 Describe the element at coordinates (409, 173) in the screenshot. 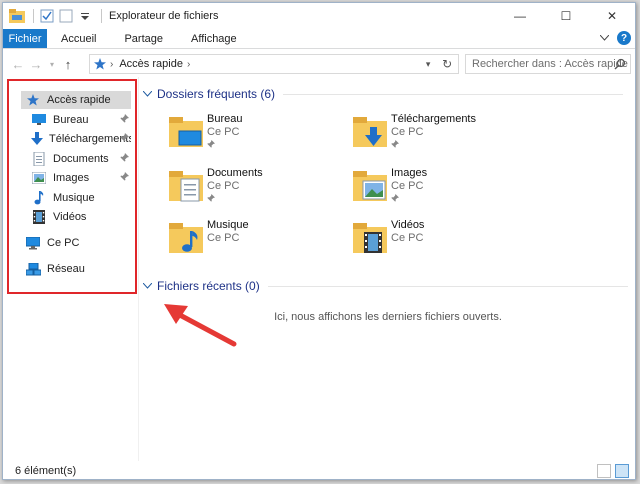

I see `folder-name: Images` at that location.